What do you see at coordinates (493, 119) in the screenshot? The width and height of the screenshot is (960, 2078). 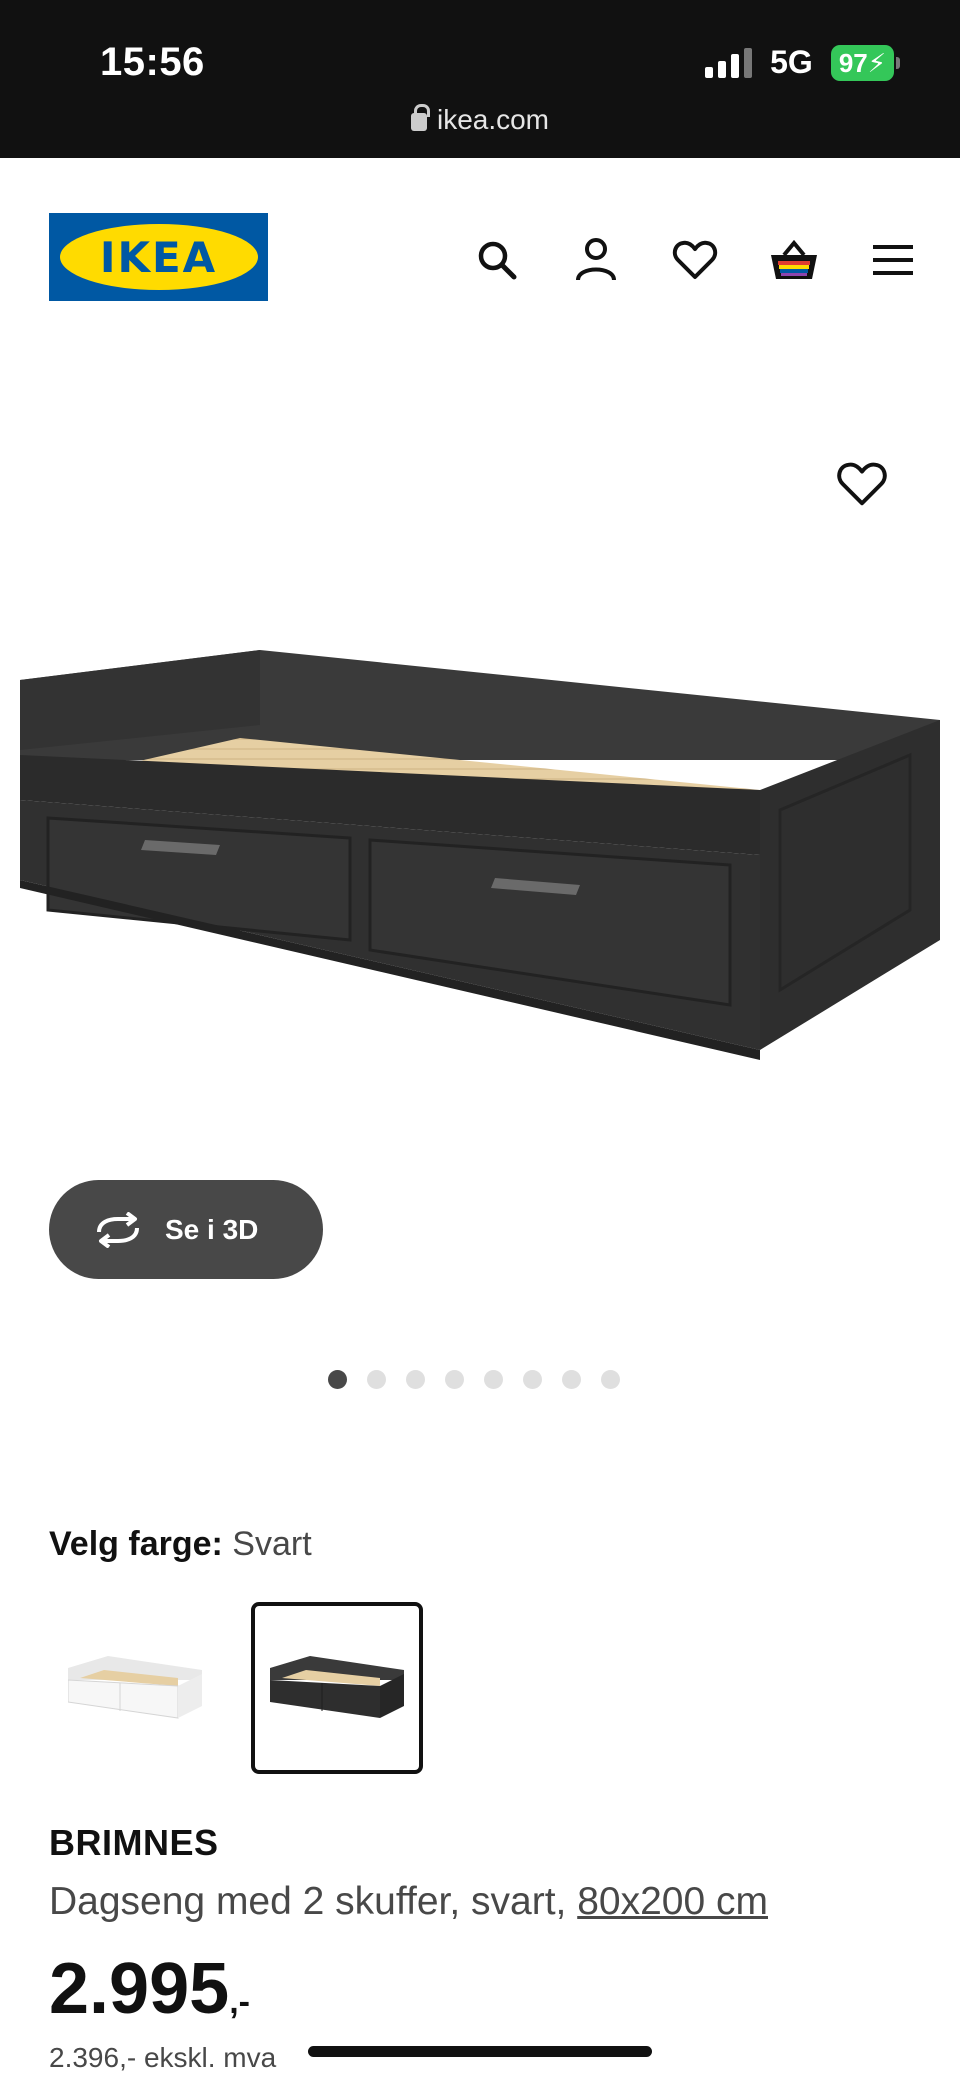 I see `url-text: ikea.com` at bounding box center [493, 119].